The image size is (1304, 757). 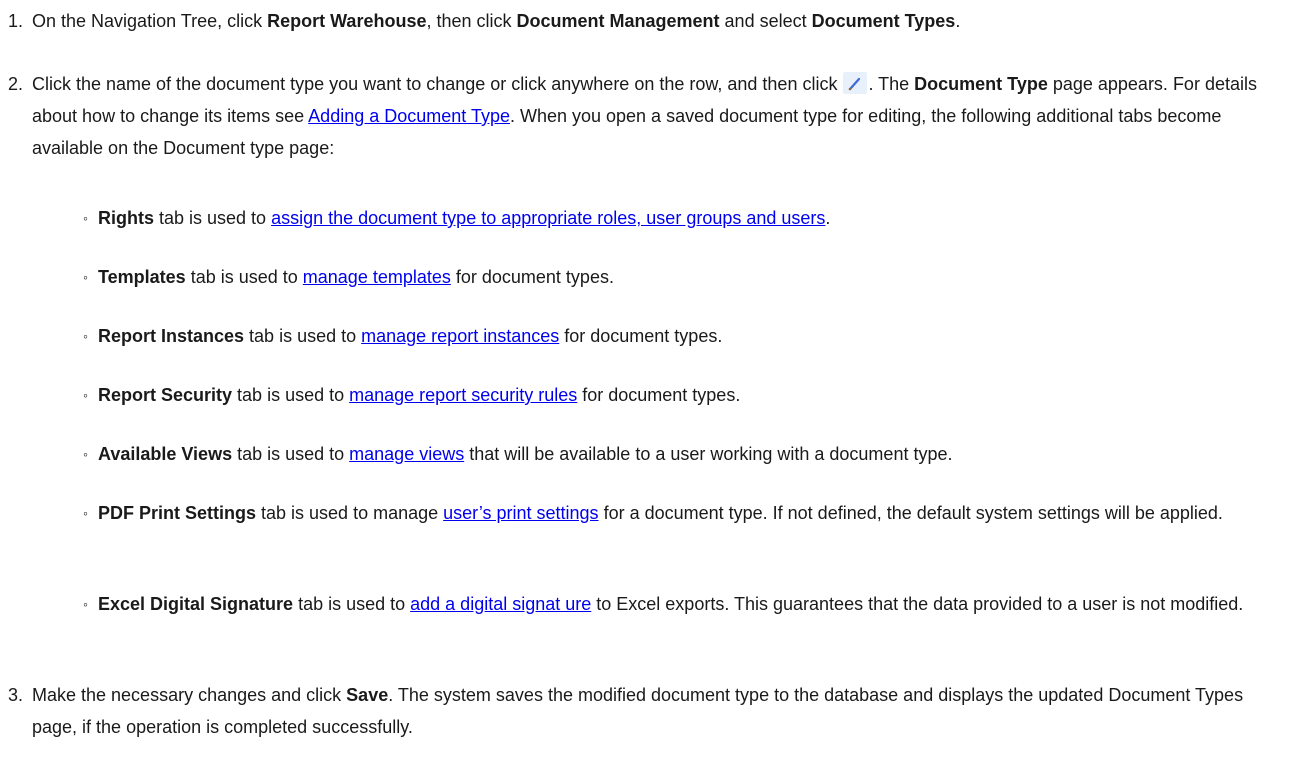 I want to click on bold-term: Rights, so click(x=126, y=218).